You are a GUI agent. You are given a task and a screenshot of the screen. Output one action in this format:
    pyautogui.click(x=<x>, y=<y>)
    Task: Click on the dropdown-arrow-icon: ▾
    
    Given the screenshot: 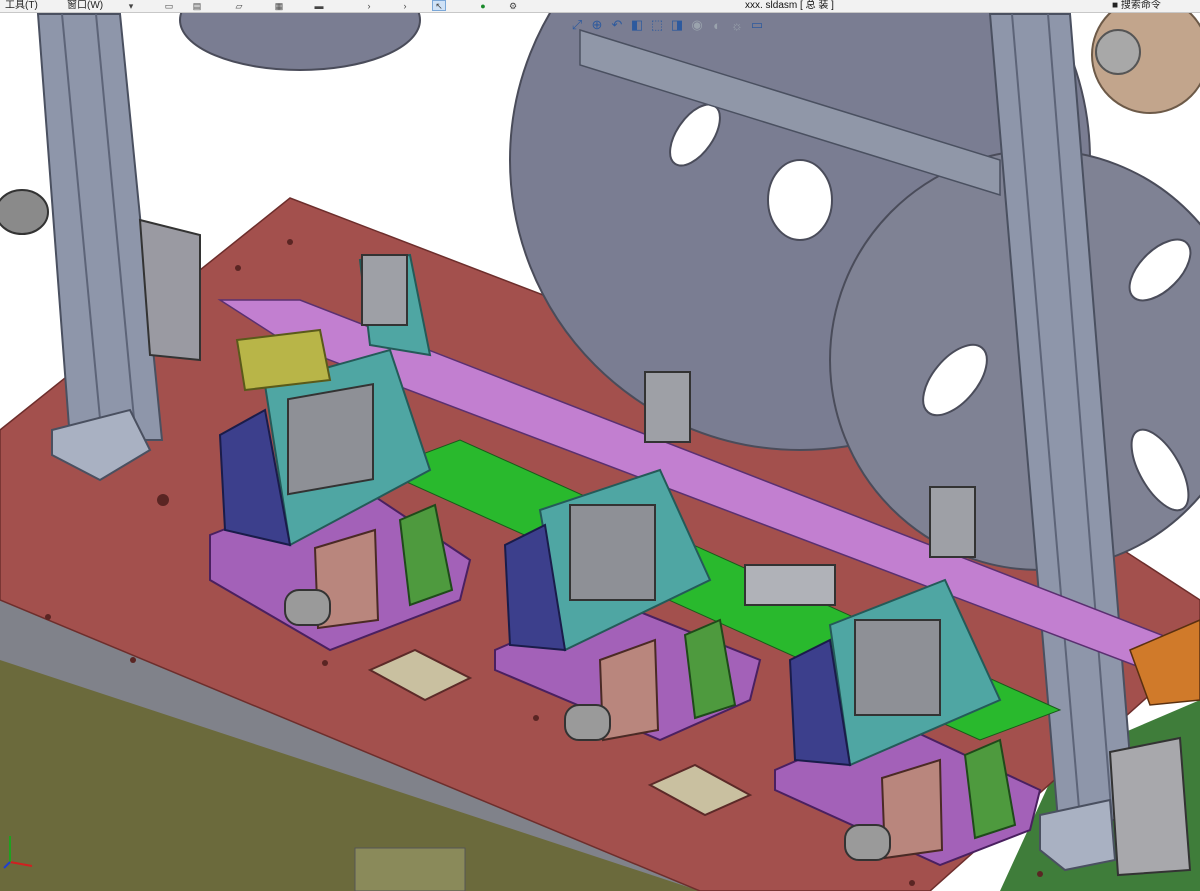 What is the action you would take?
    pyautogui.click(x=131, y=5)
    